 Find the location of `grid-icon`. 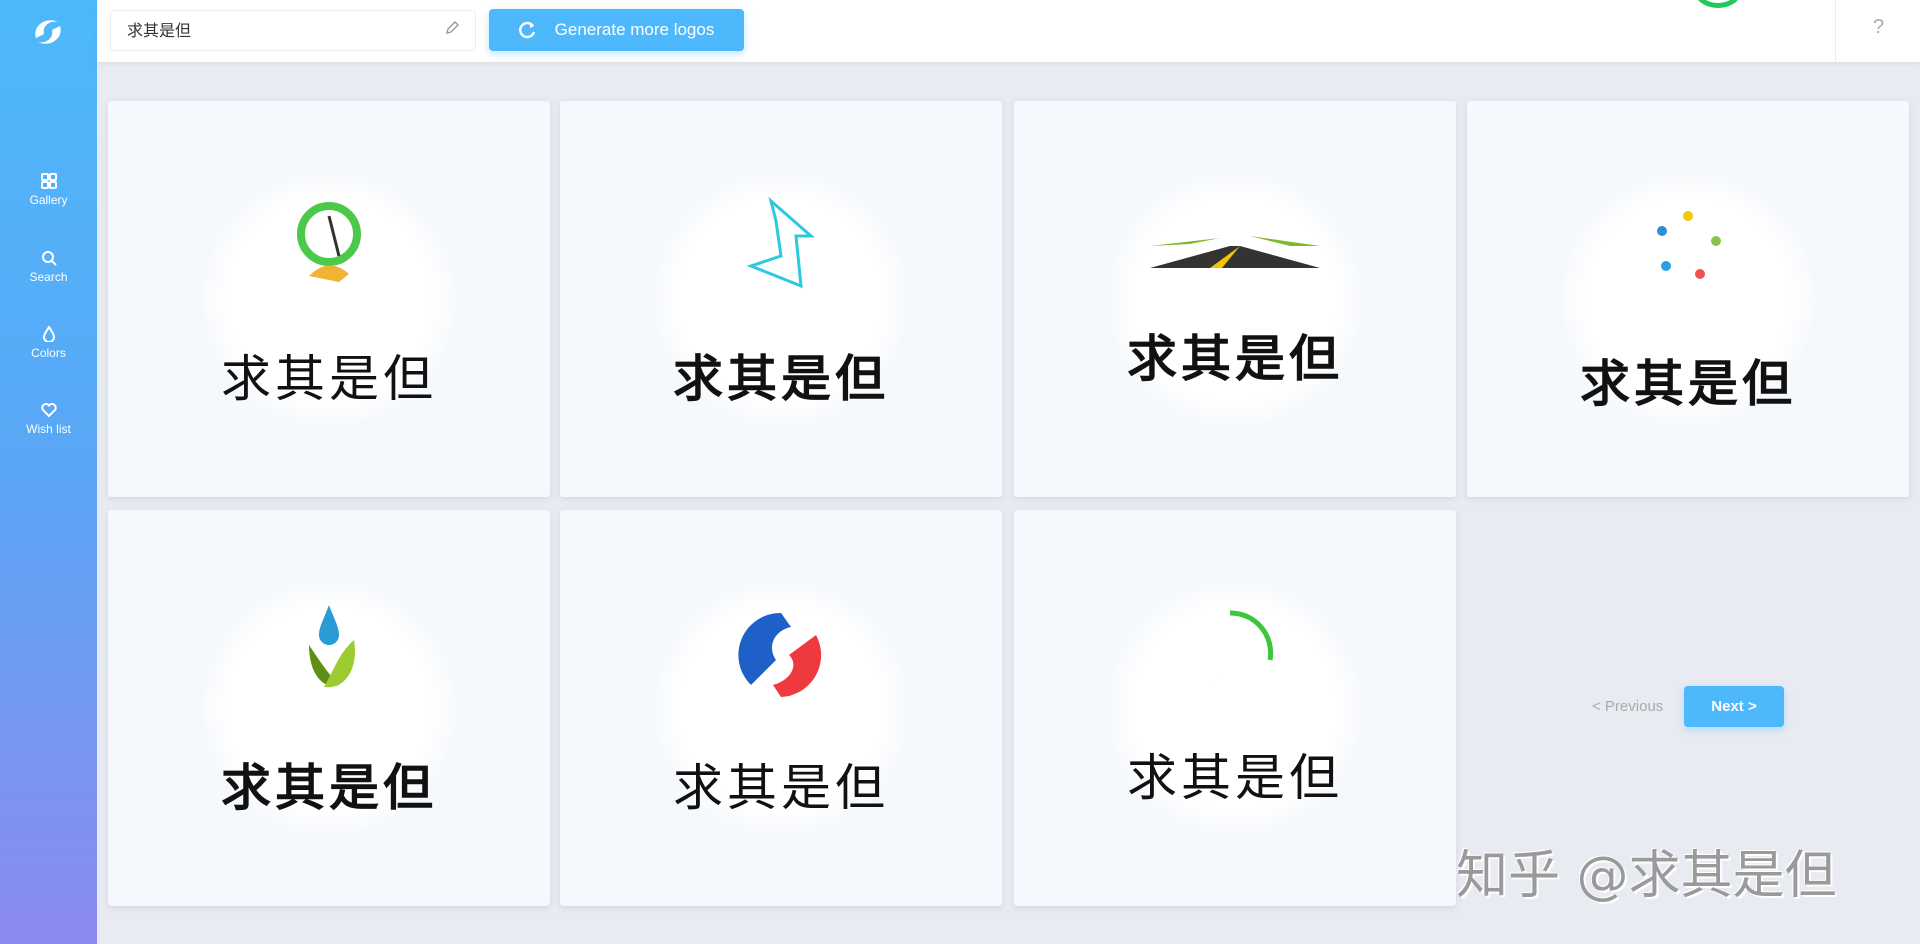

grid-icon is located at coordinates (48, 181).